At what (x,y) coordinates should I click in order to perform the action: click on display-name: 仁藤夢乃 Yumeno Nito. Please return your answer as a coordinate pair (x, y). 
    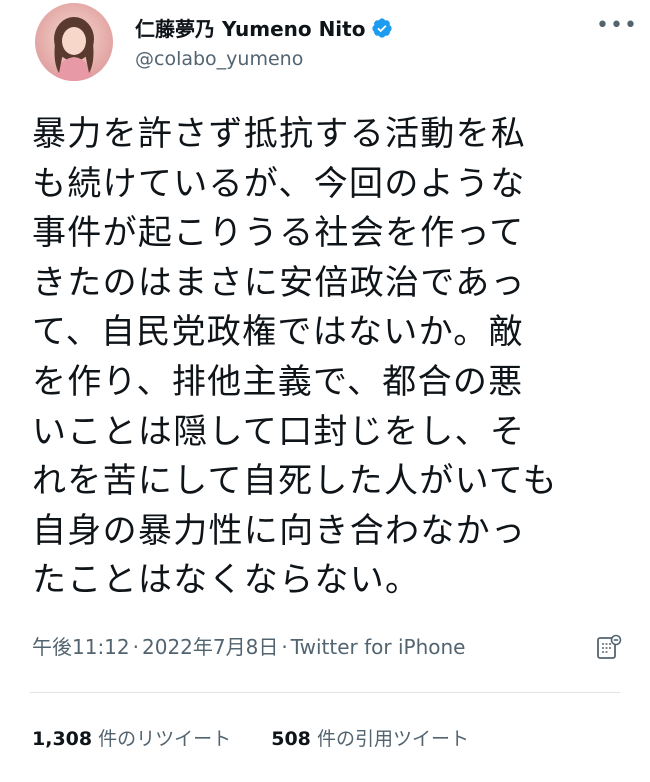
    Looking at the image, I should click on (264, 27).